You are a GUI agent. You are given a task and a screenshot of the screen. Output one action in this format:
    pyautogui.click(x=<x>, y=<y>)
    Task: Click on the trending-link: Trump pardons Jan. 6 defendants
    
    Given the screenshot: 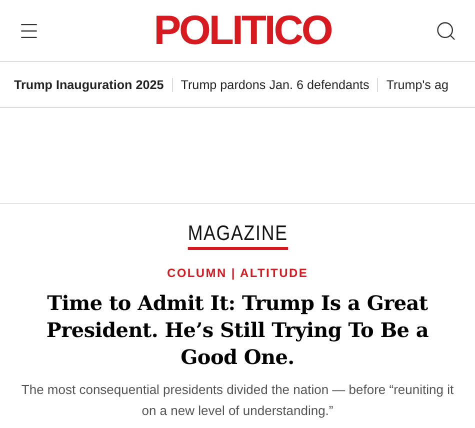 What is the action you would take?
    pyautogui.click(x=275, y=85)
    